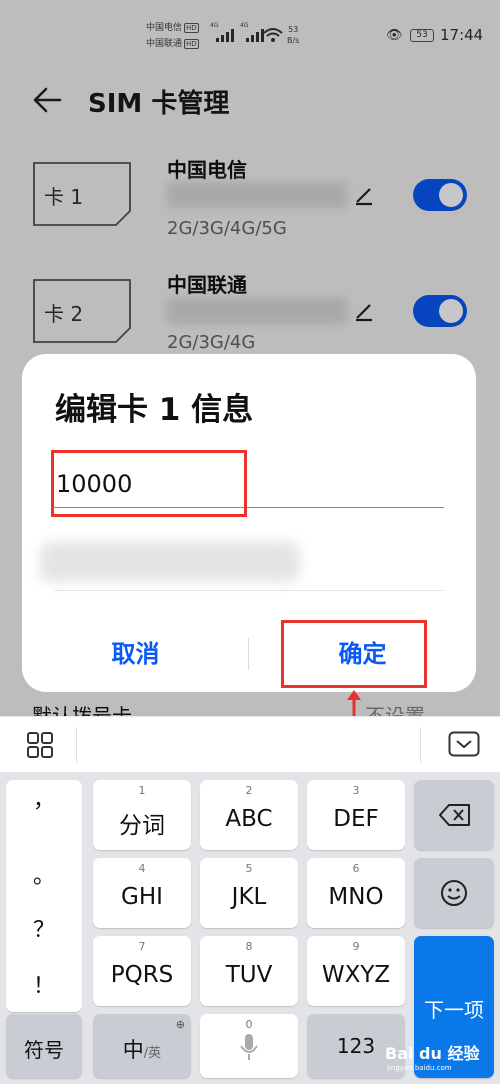 This screenshot has height=1084, width=500. What do you see at coordinates (44, 896) in the screenshot?
I see `punctuation-column: ， 。 ？ ！` at bounding box center [44, 896].